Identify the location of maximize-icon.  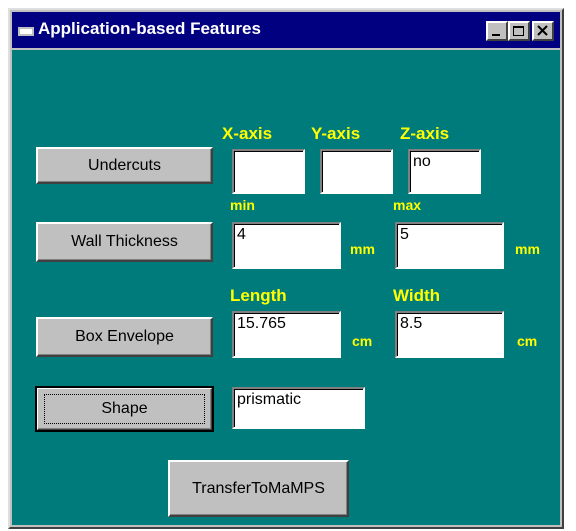
(518, 31).